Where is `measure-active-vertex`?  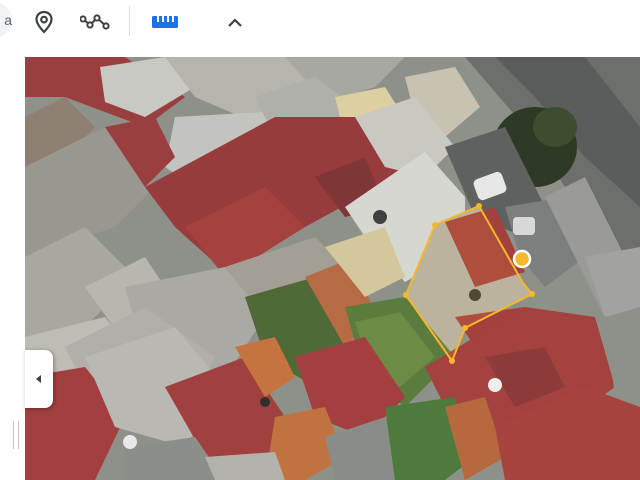
measure-active-vertex is located at coordinates (522, 259).